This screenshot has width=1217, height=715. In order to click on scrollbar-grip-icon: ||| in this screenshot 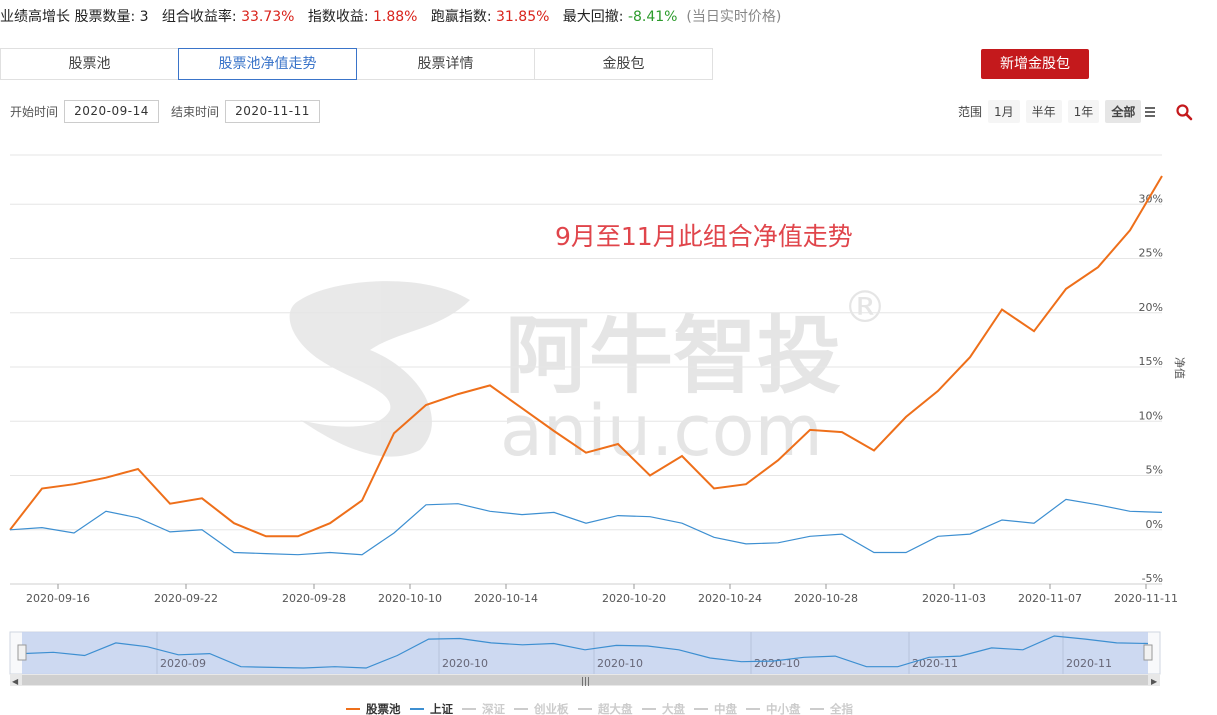, I will do `click(585, 682)`.